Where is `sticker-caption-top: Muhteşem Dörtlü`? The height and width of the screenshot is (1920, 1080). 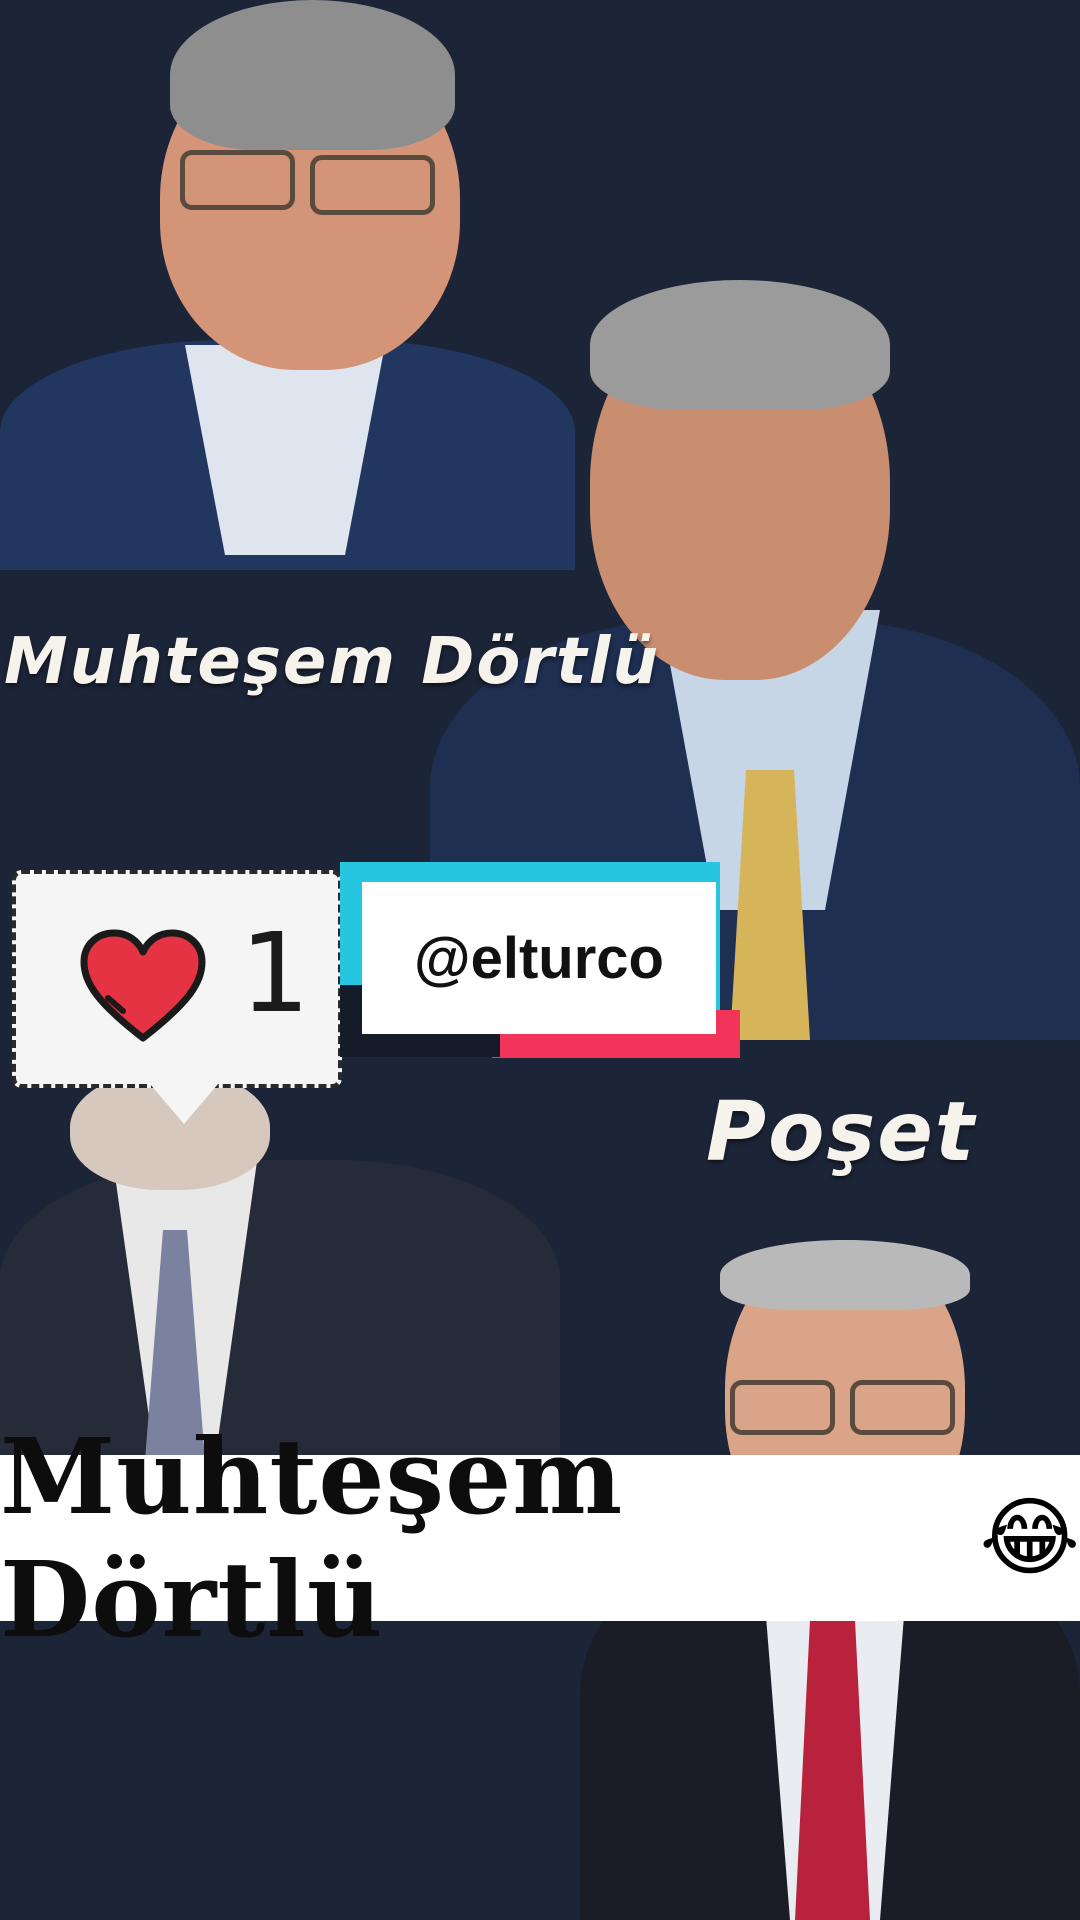 sticker-caption-top: Muhteşem Dörtlü is located at coordinates (332, 662).